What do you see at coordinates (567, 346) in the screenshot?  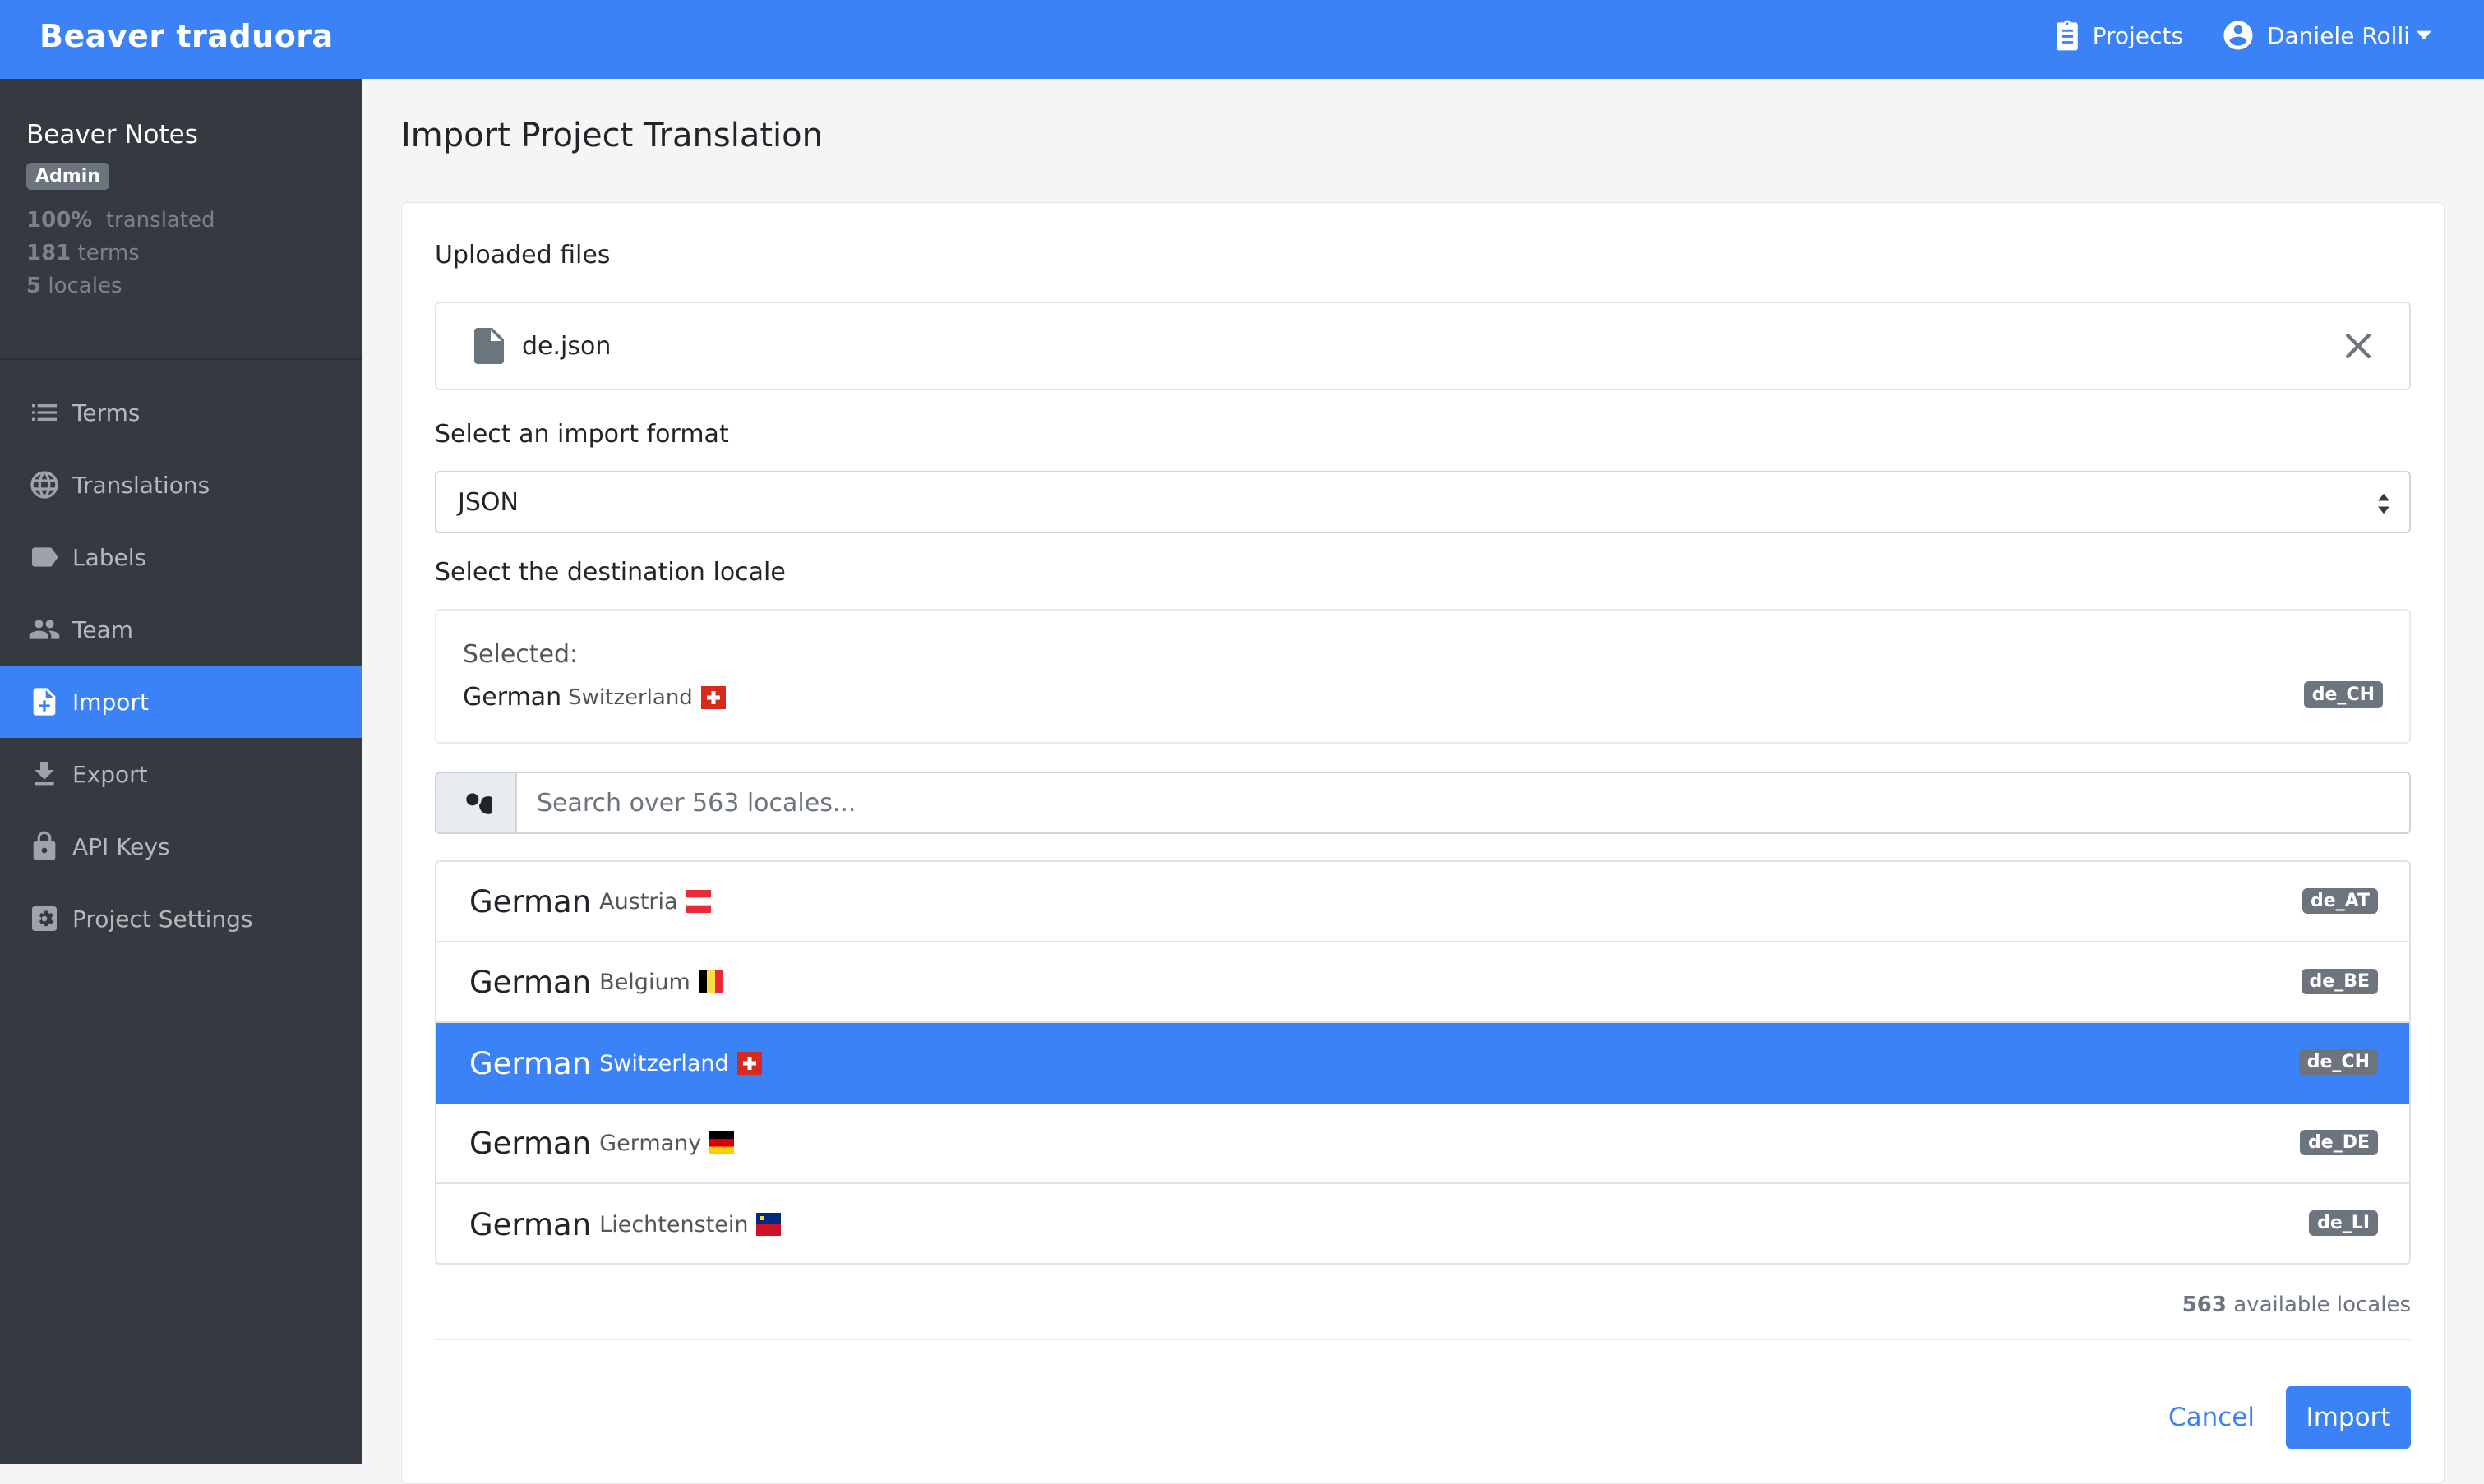 I see `file-name: de.json` at bounding box center [567, 346].